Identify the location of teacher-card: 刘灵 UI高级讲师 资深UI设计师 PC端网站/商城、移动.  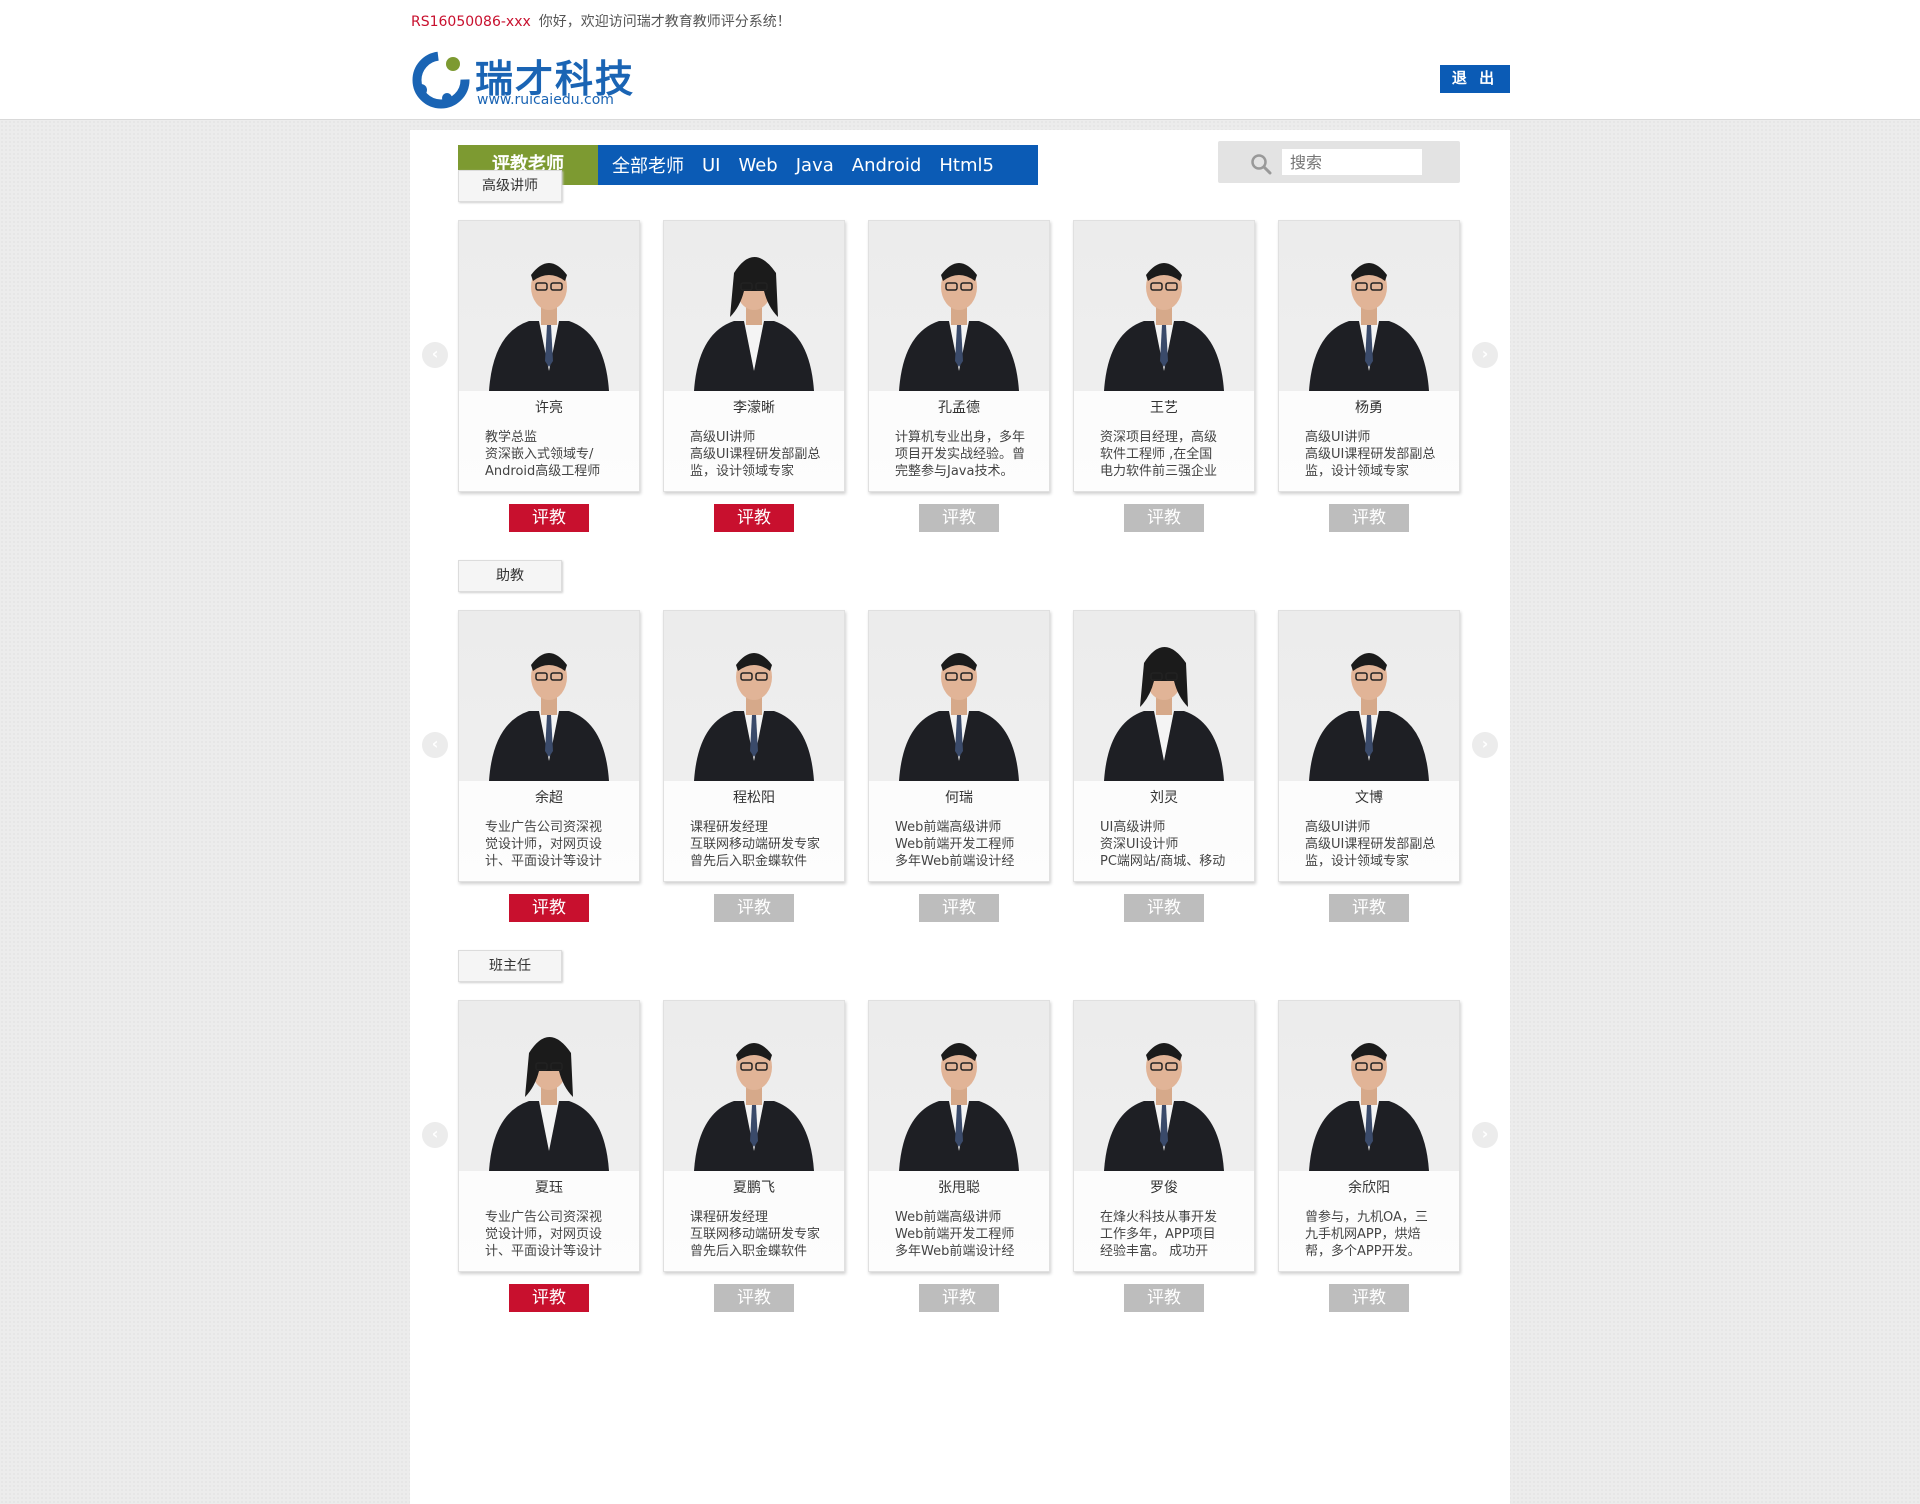
(1164, 746).